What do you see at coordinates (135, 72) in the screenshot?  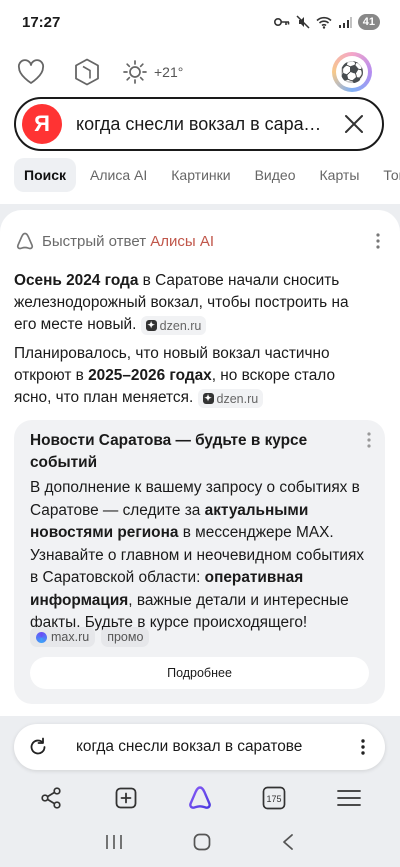 I see `sun-icon` at bounding box center [135, 72].